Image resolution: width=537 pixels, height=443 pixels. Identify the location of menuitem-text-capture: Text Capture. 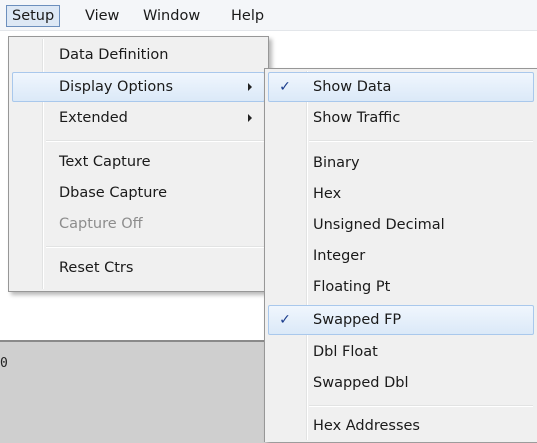
(138, 162).